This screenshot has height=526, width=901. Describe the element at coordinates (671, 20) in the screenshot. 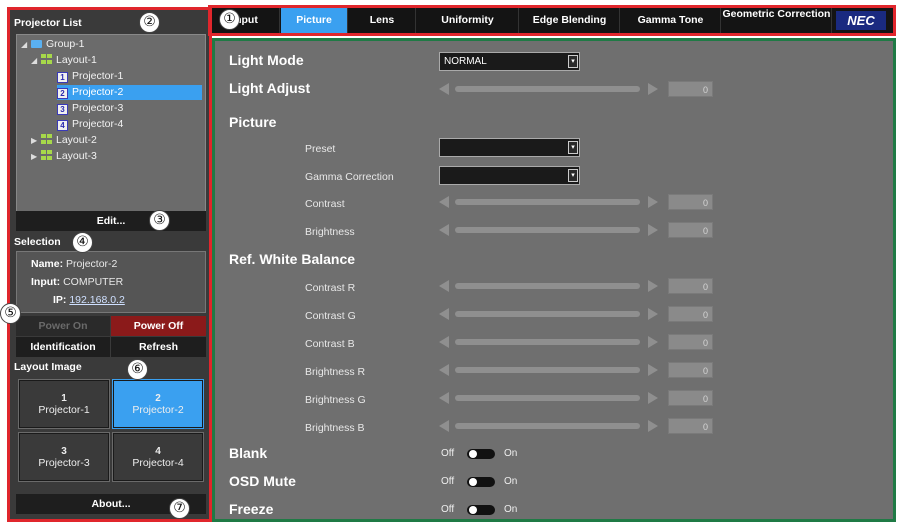

I see `tab-gamma-tone: Gamma Tone` at that location.